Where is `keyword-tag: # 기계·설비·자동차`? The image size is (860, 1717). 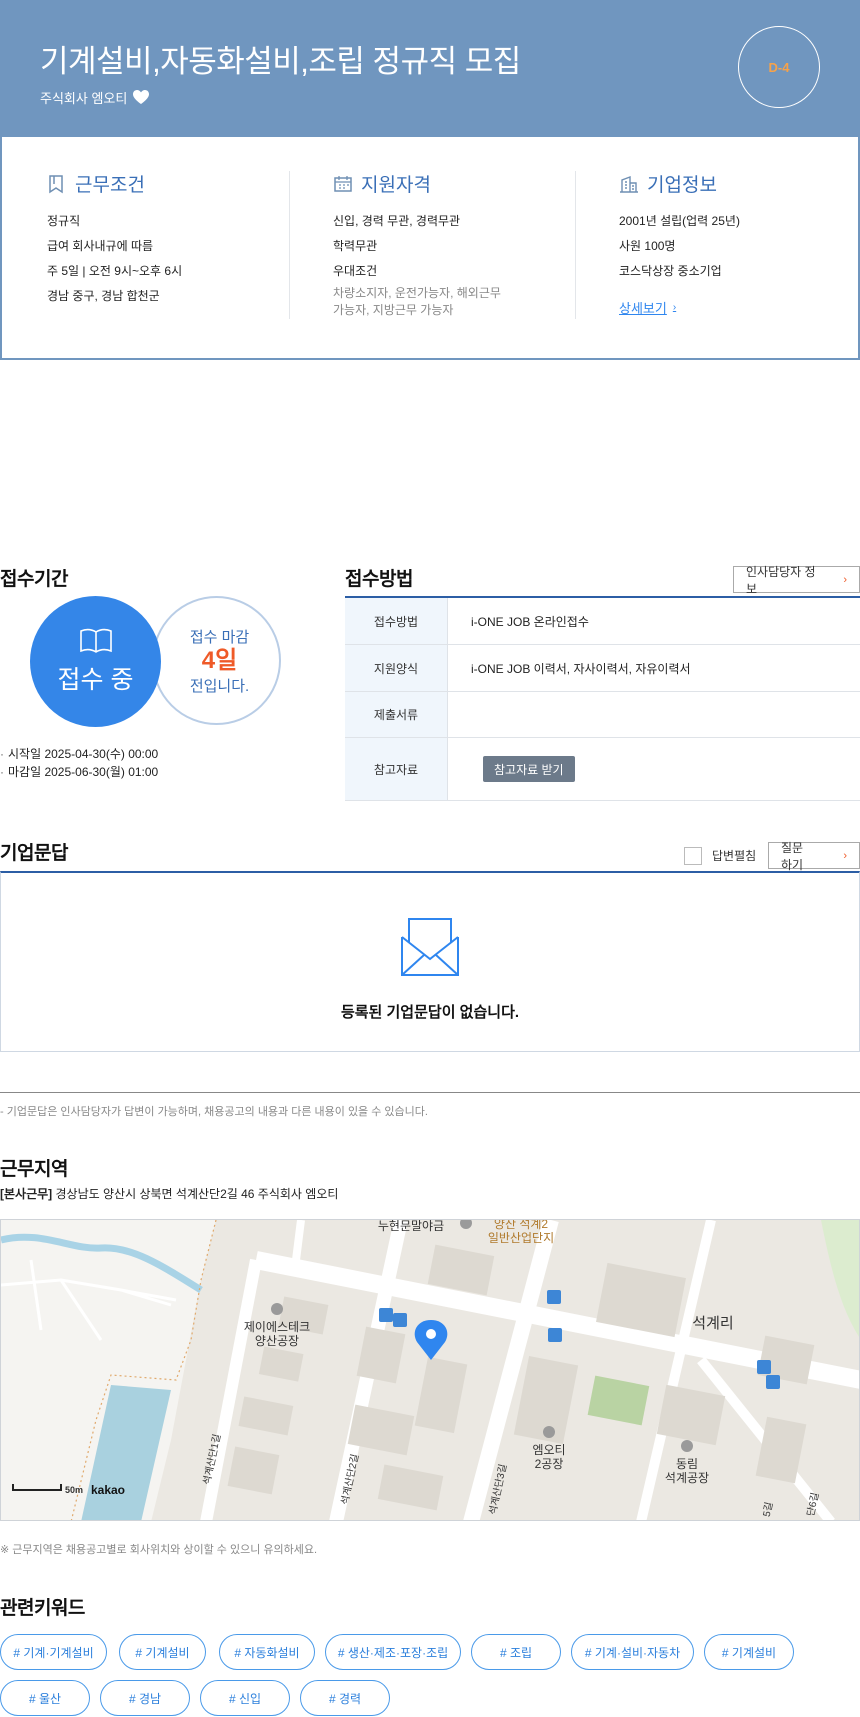
keyword-tag: # 기계·설비·자동차 is located at coordinates (632, 1652).